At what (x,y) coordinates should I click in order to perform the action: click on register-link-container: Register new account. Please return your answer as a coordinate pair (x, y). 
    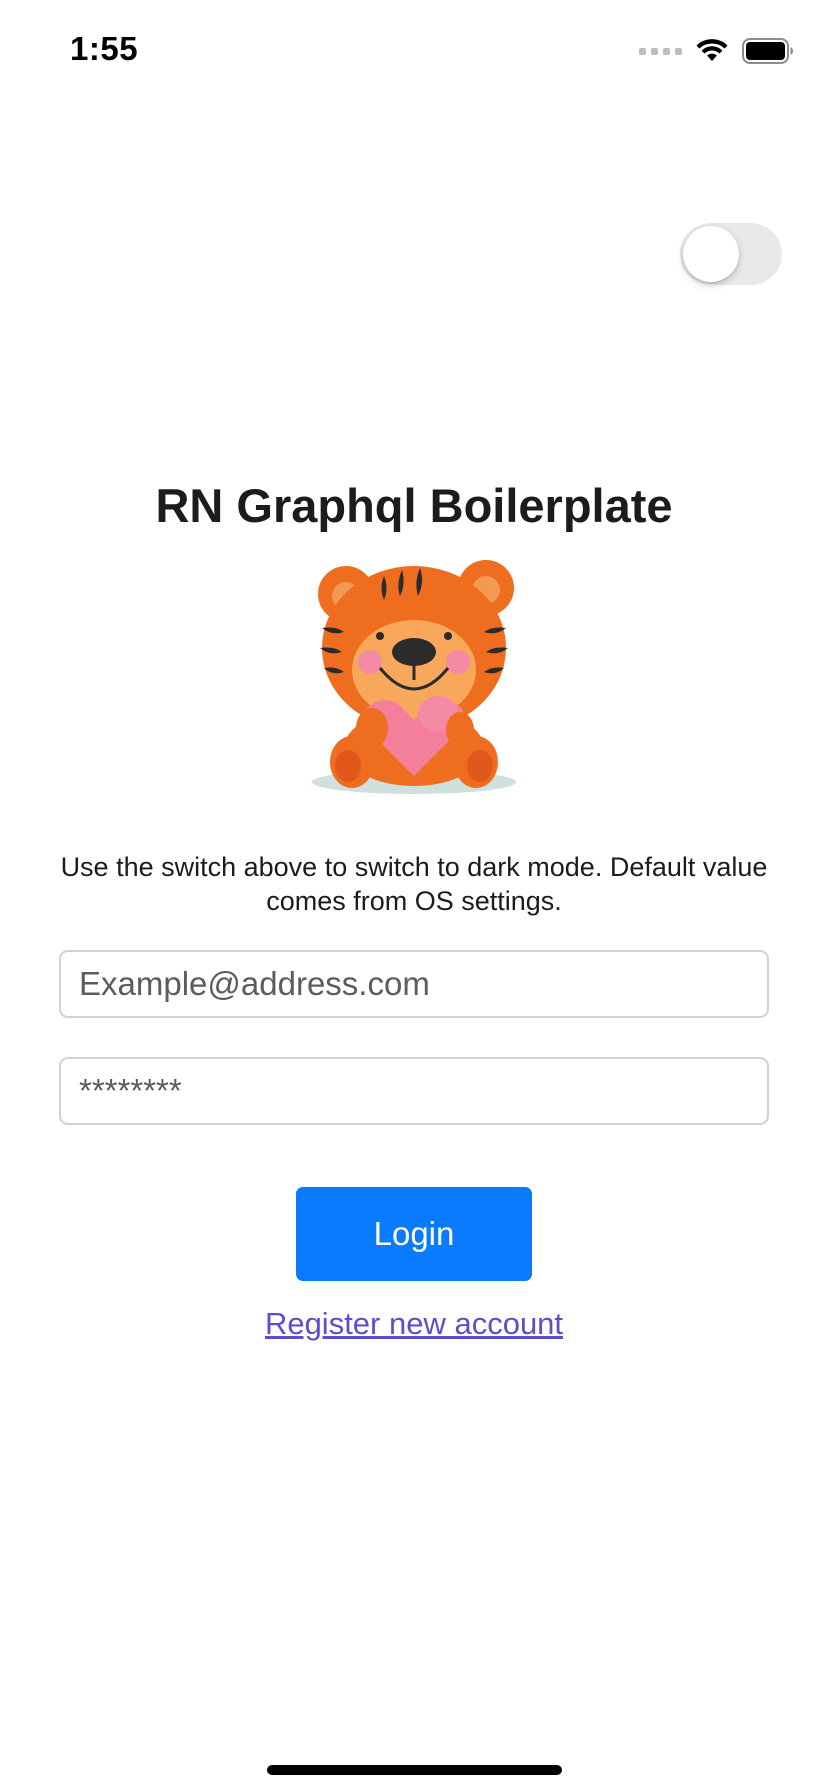
    Looking at the image, I should click on (414, 1324).